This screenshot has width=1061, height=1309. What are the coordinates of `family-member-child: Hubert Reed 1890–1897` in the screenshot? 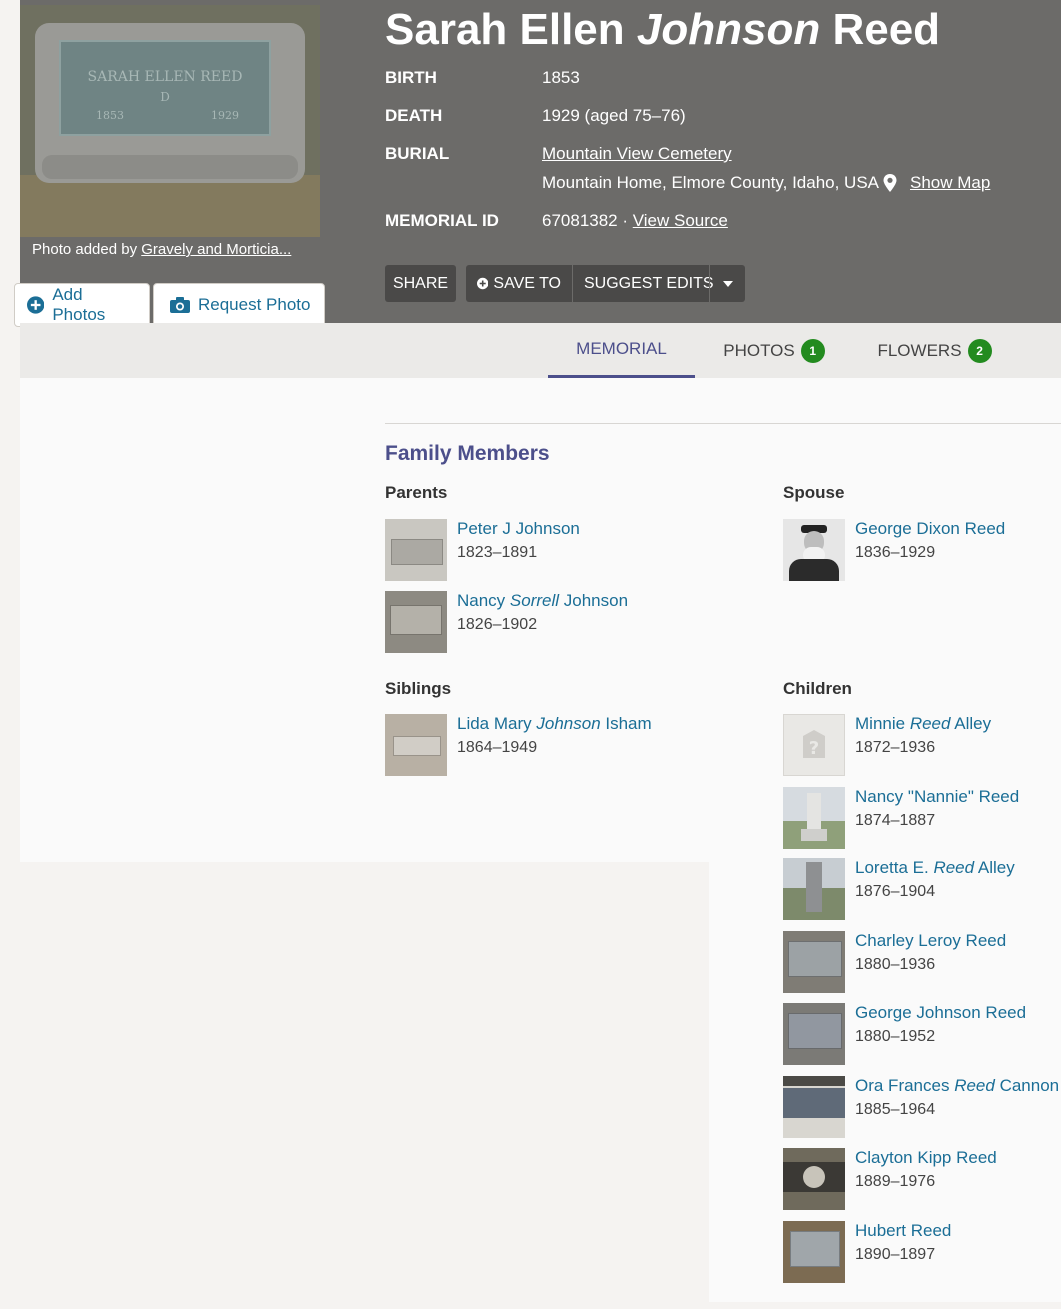 It's located at (922, 1252).